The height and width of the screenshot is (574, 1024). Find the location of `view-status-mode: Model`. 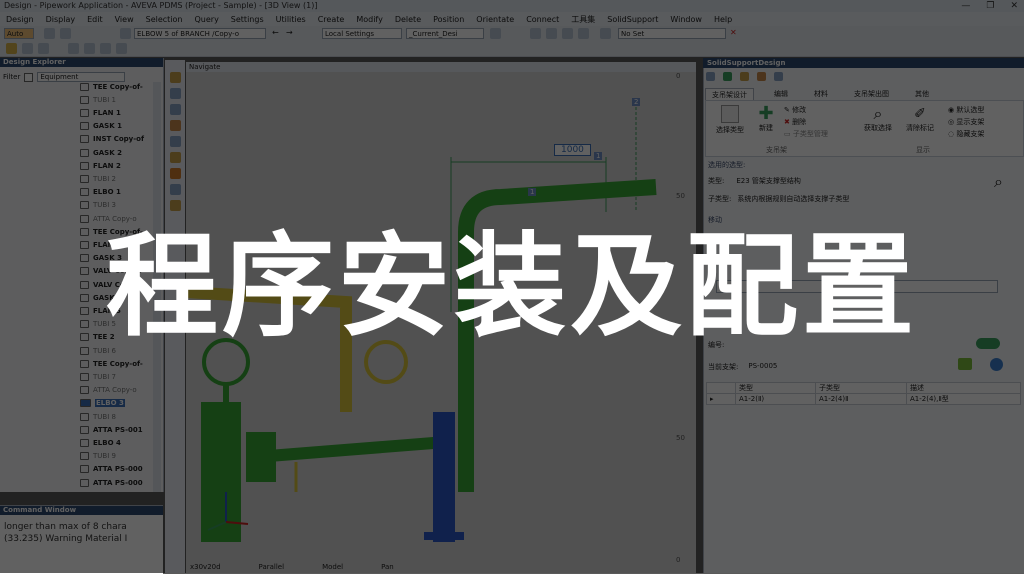

view-status-mode: Model is located at coordinates (332, 567).